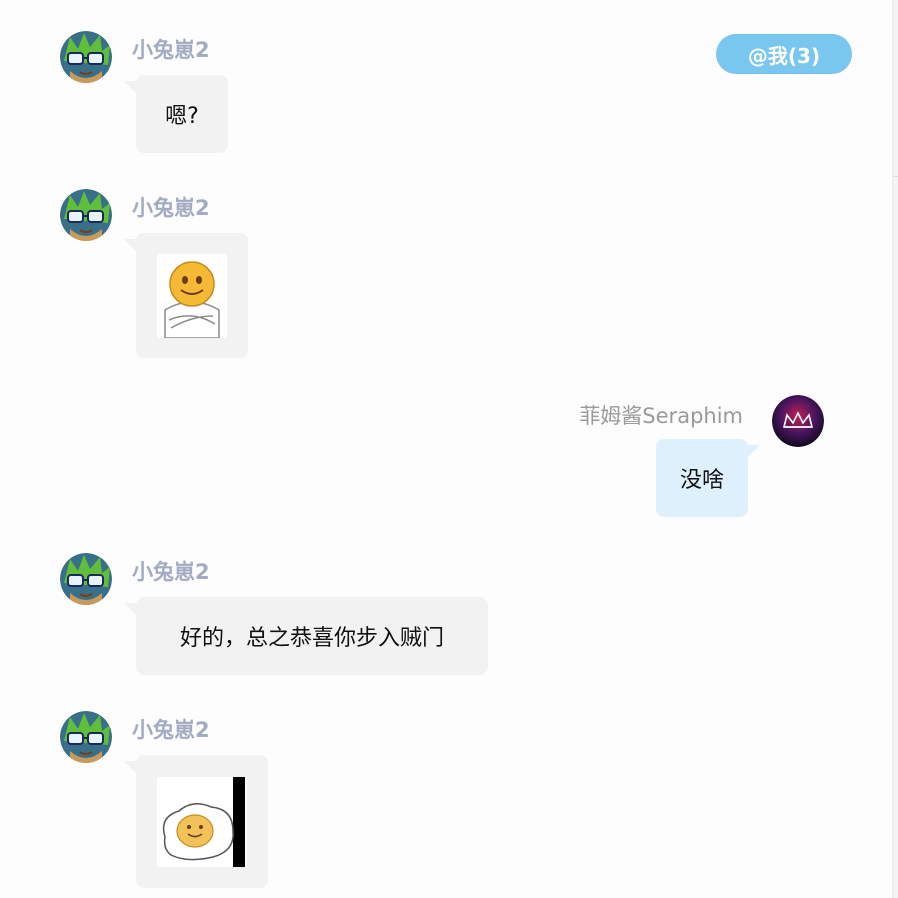  What do you see at coordinates (182, 116) in the screenshot?
I see `message-text: 嗯?` at bounding box center [182, 116].